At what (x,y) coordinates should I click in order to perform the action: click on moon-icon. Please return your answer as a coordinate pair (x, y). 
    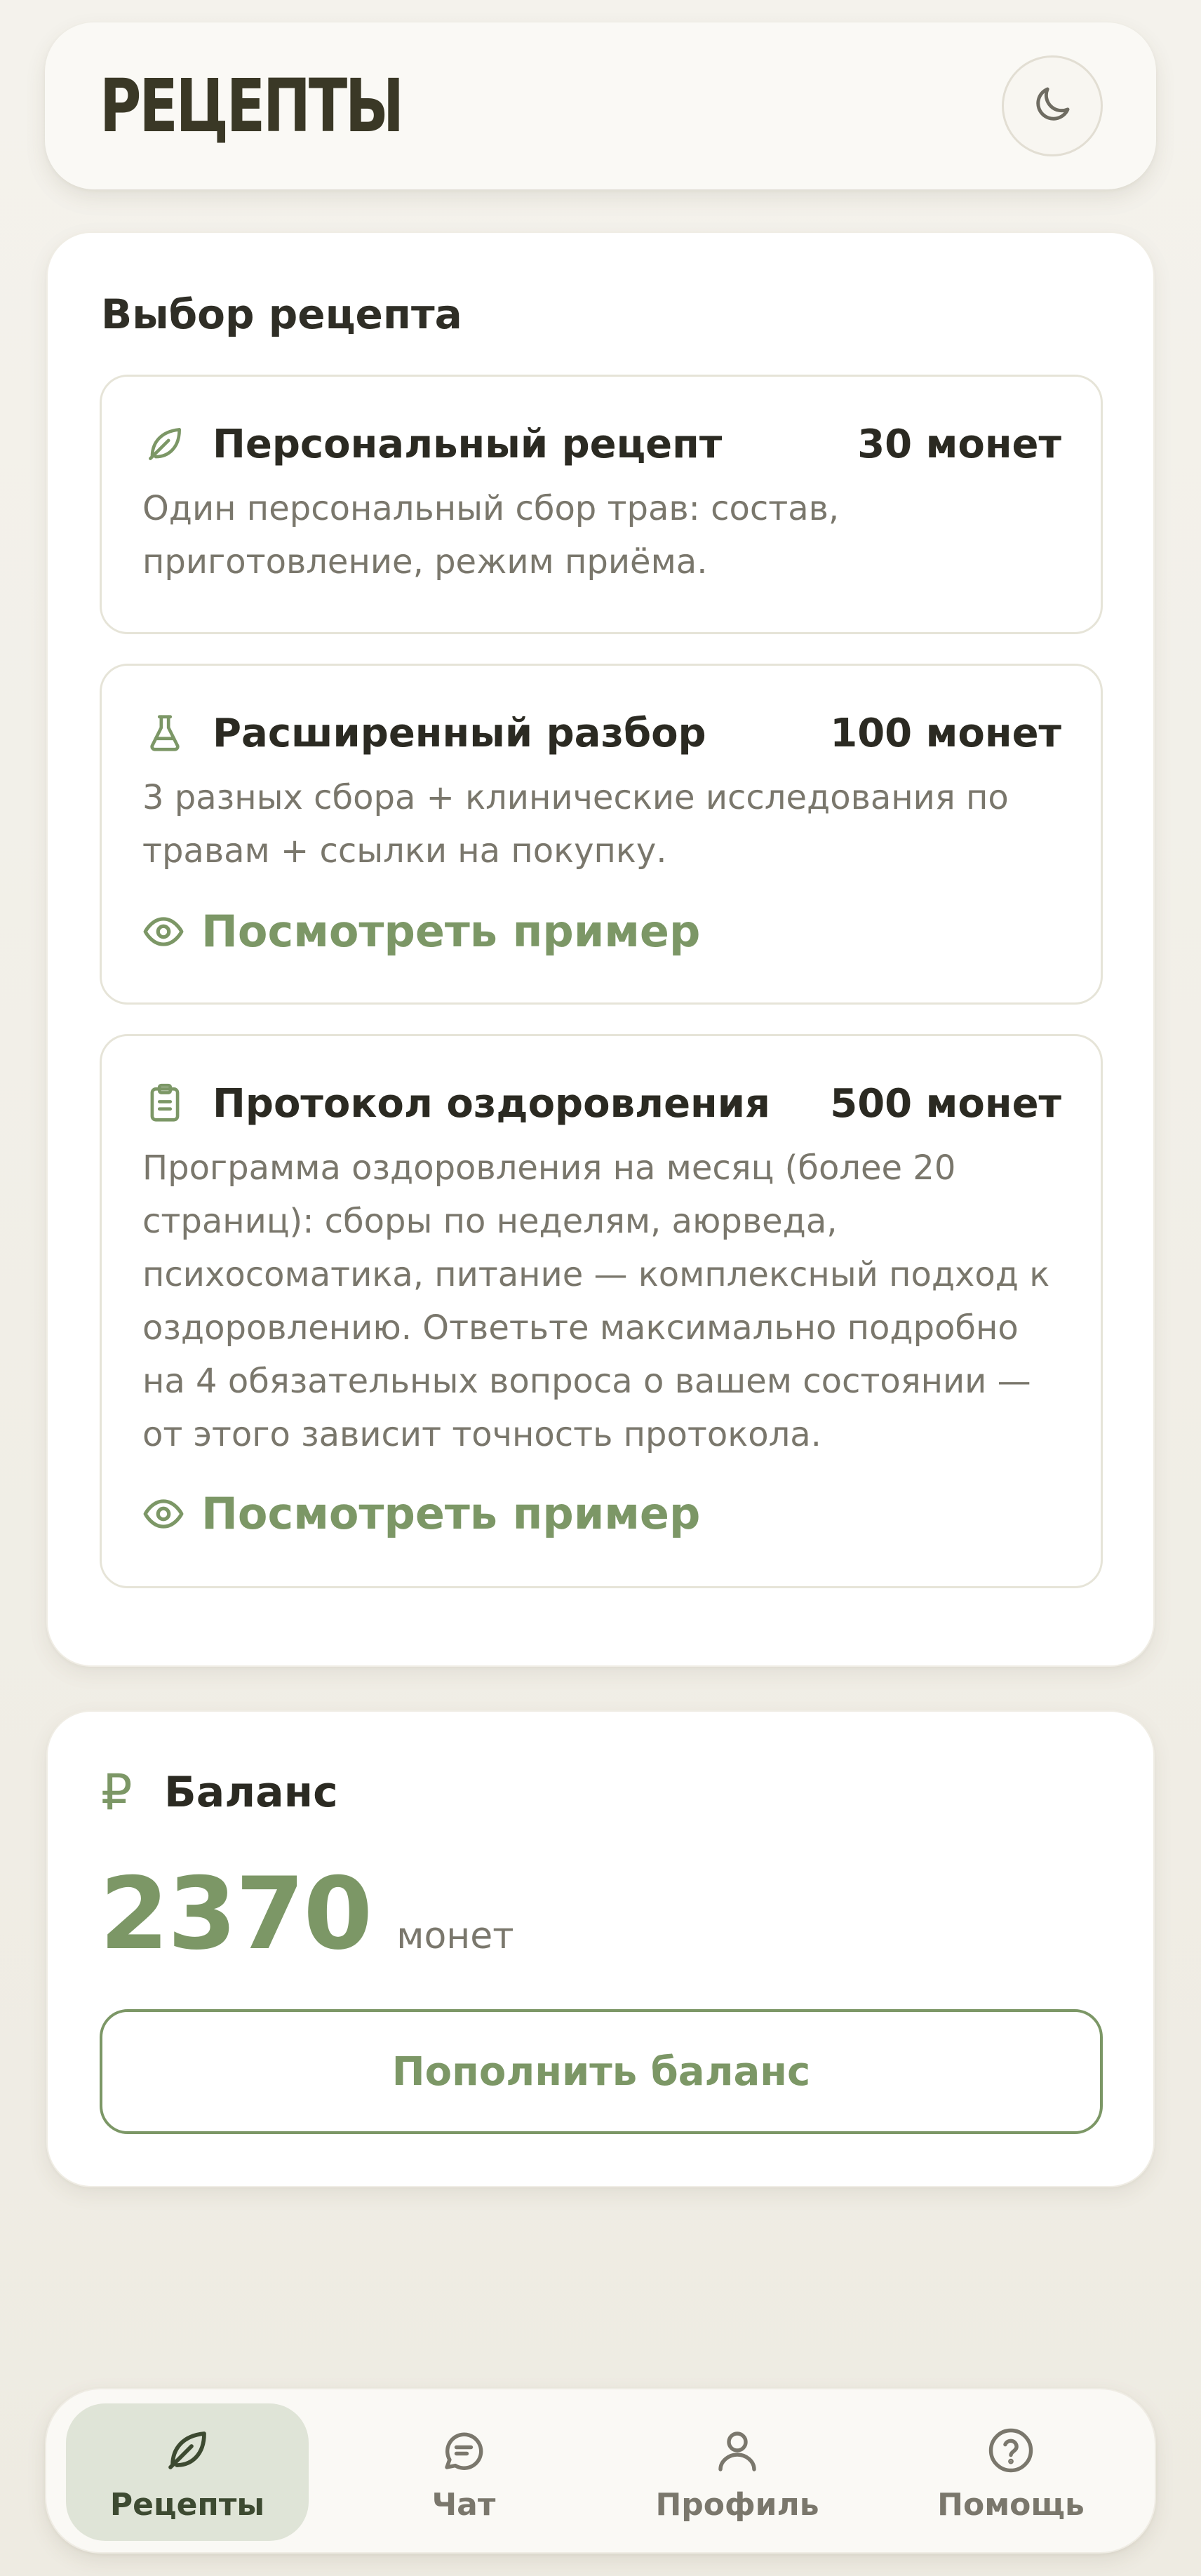
    Looking at the image, I should click on (1052, 105).